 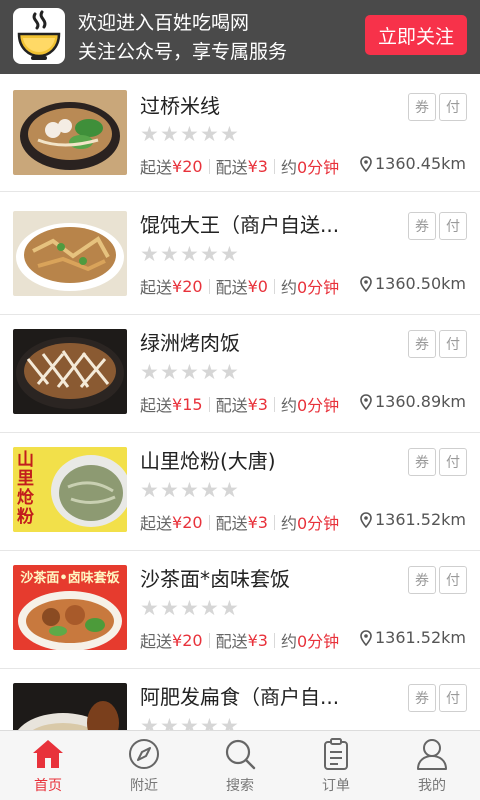 I want to click on shop-thumbnail: 沙茶面•卤味套饭, so click(x=70, y=607).